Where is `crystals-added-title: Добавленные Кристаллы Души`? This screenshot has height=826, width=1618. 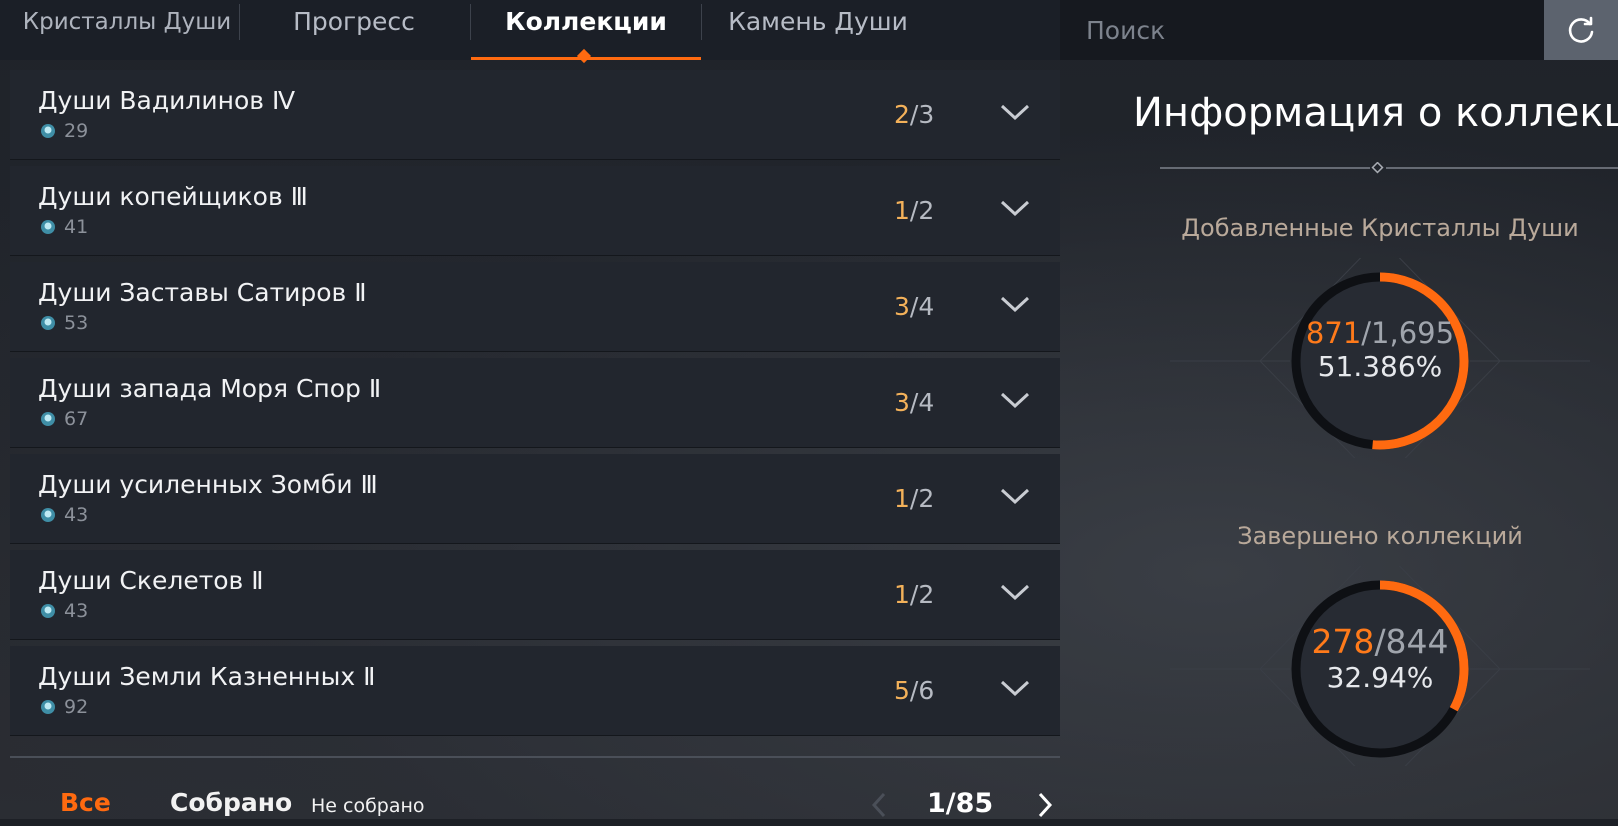
crystals-added-title: Добавленные Кристаллы Души is located at coordinates (1380, 228).